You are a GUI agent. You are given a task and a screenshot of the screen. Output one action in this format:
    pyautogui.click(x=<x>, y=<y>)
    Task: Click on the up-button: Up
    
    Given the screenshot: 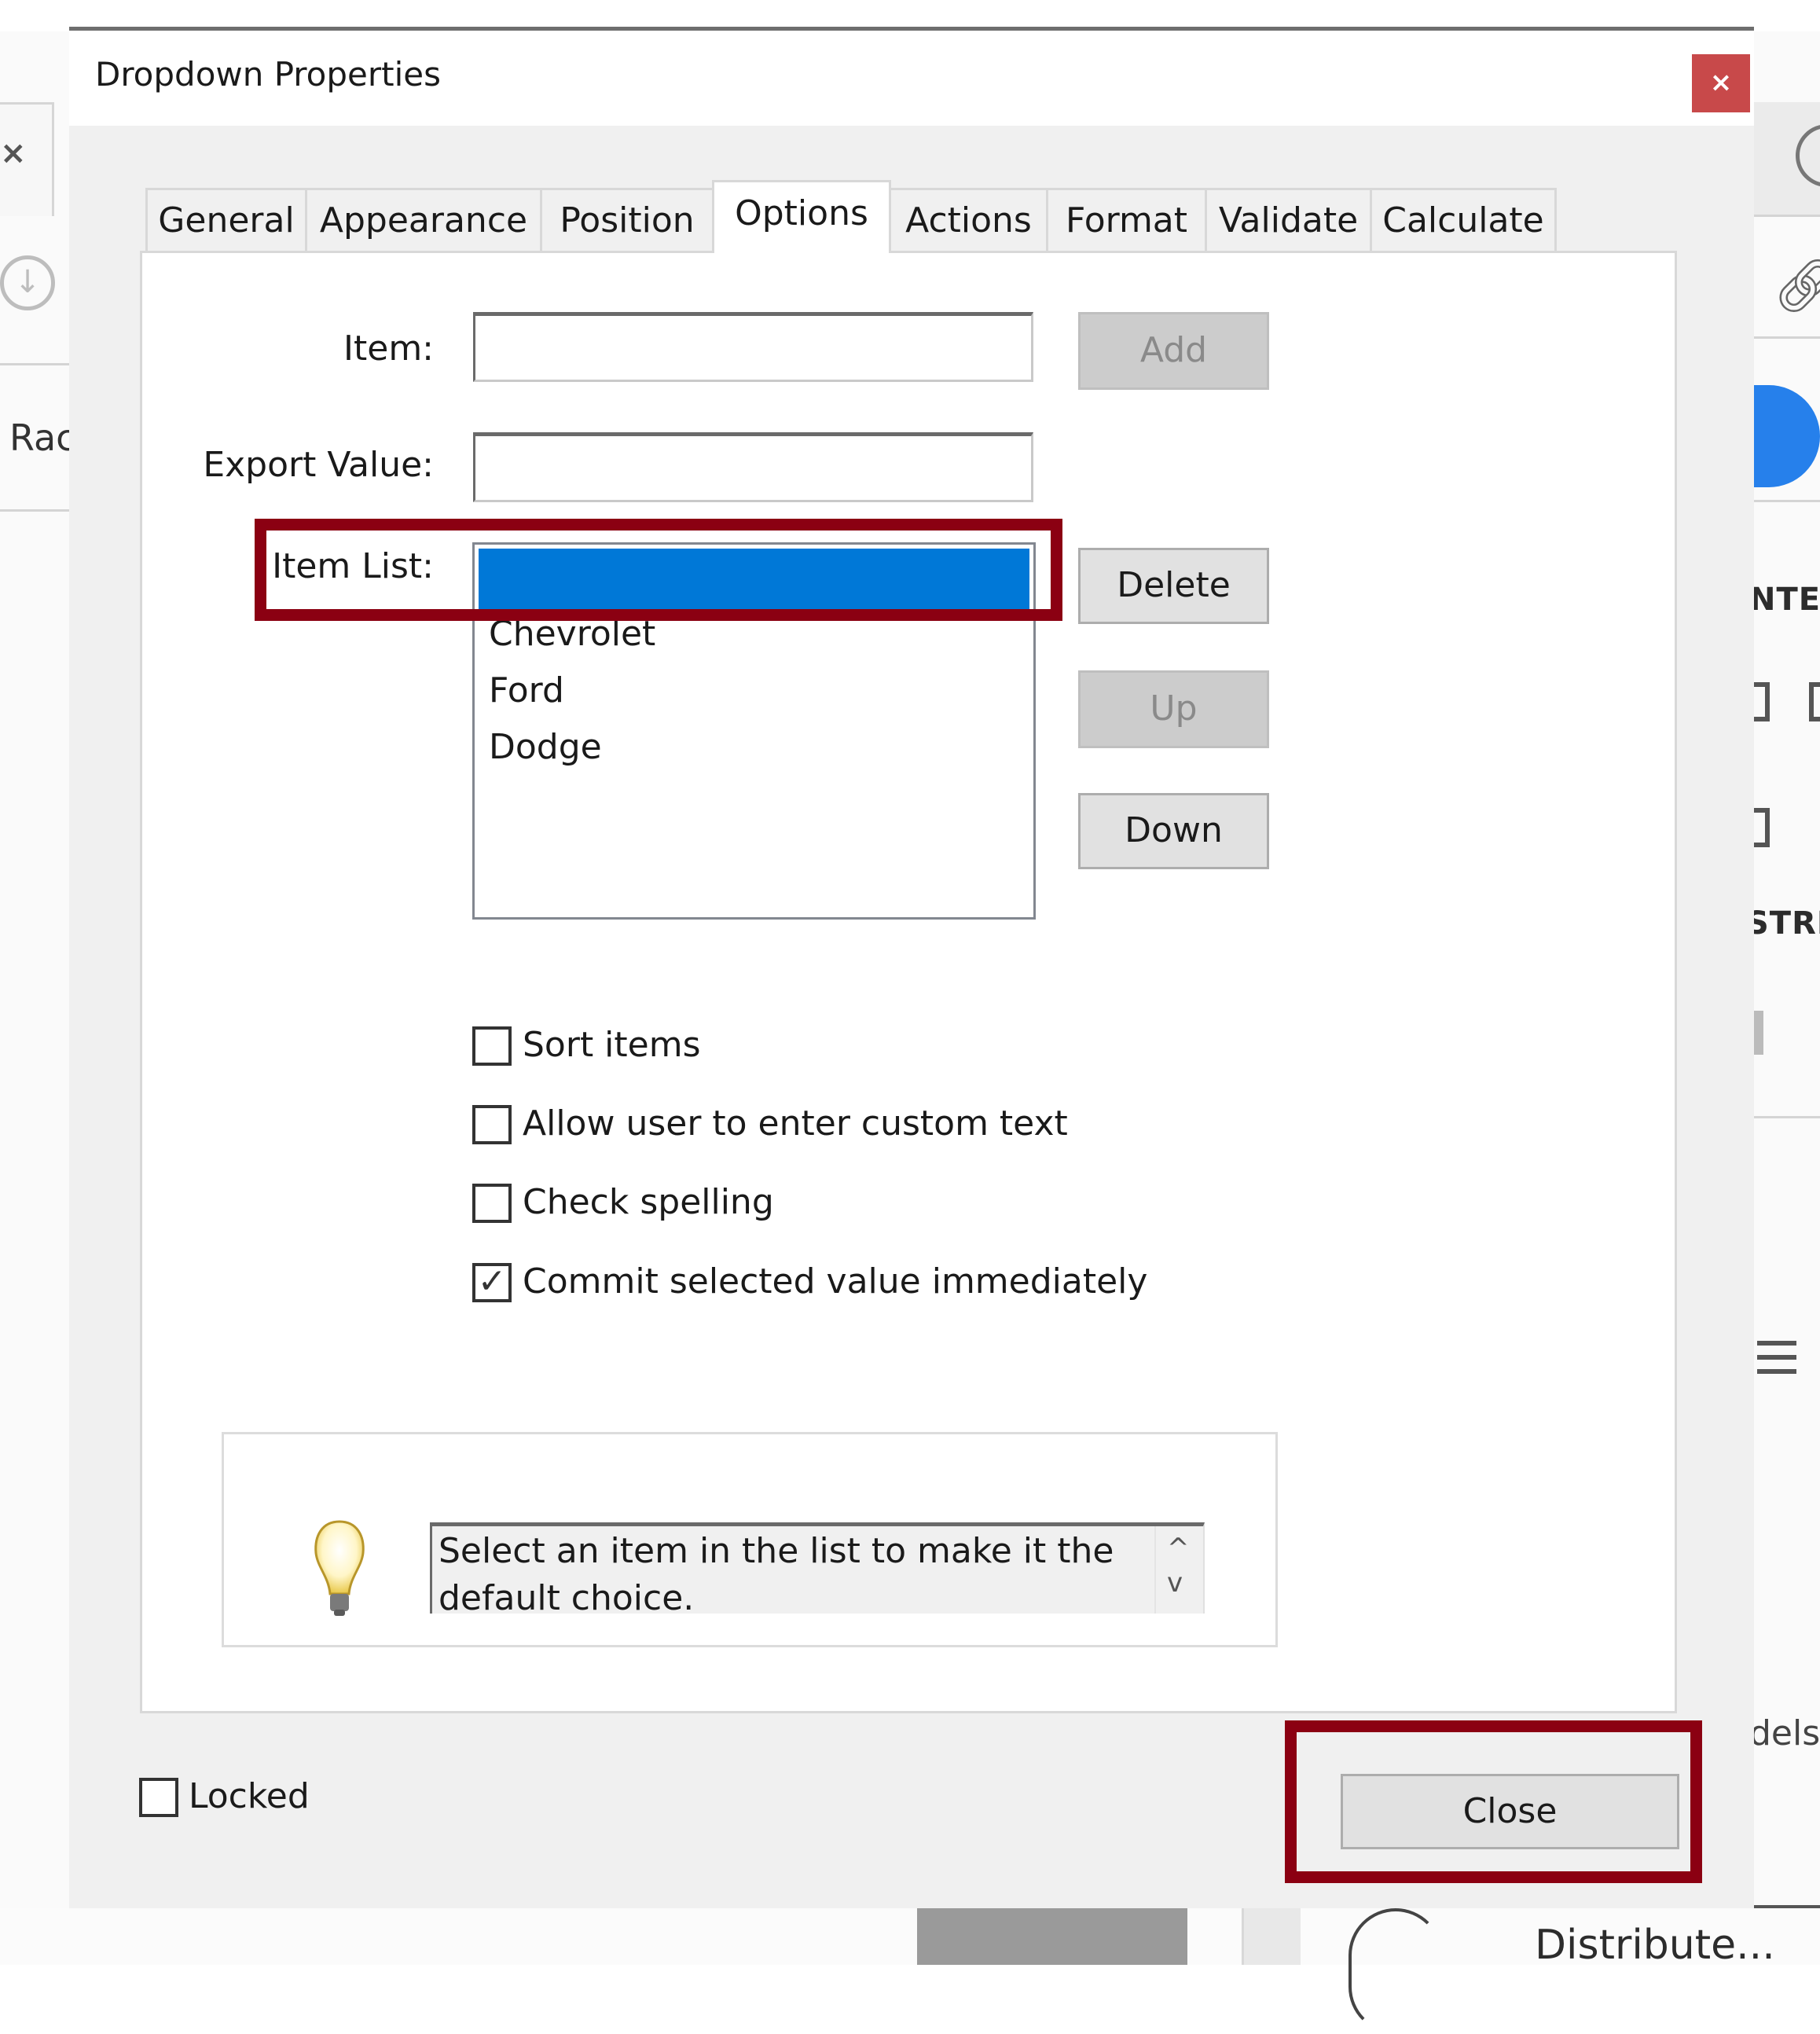 What is the action you would take?
    pyautogui.click(x=1173, y=709)
    